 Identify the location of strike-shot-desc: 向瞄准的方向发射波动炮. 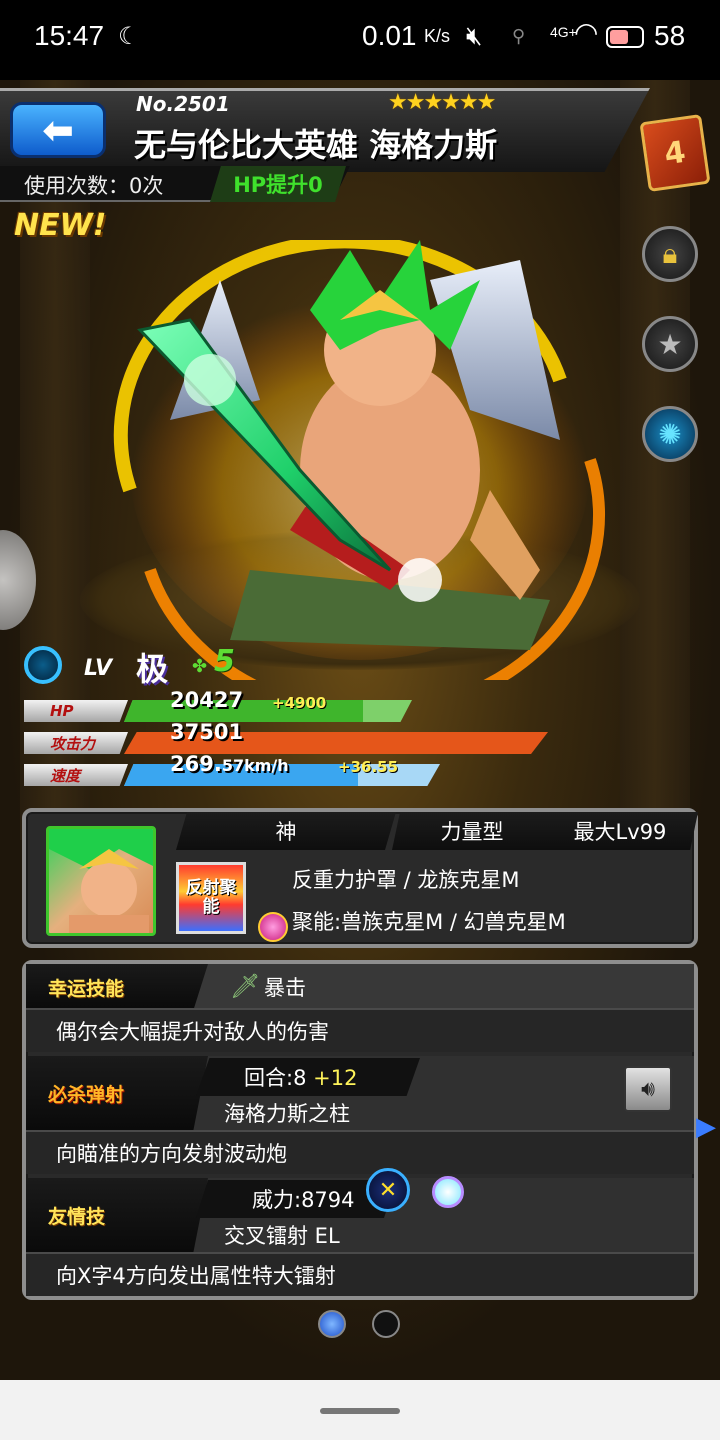
(360, 1152).